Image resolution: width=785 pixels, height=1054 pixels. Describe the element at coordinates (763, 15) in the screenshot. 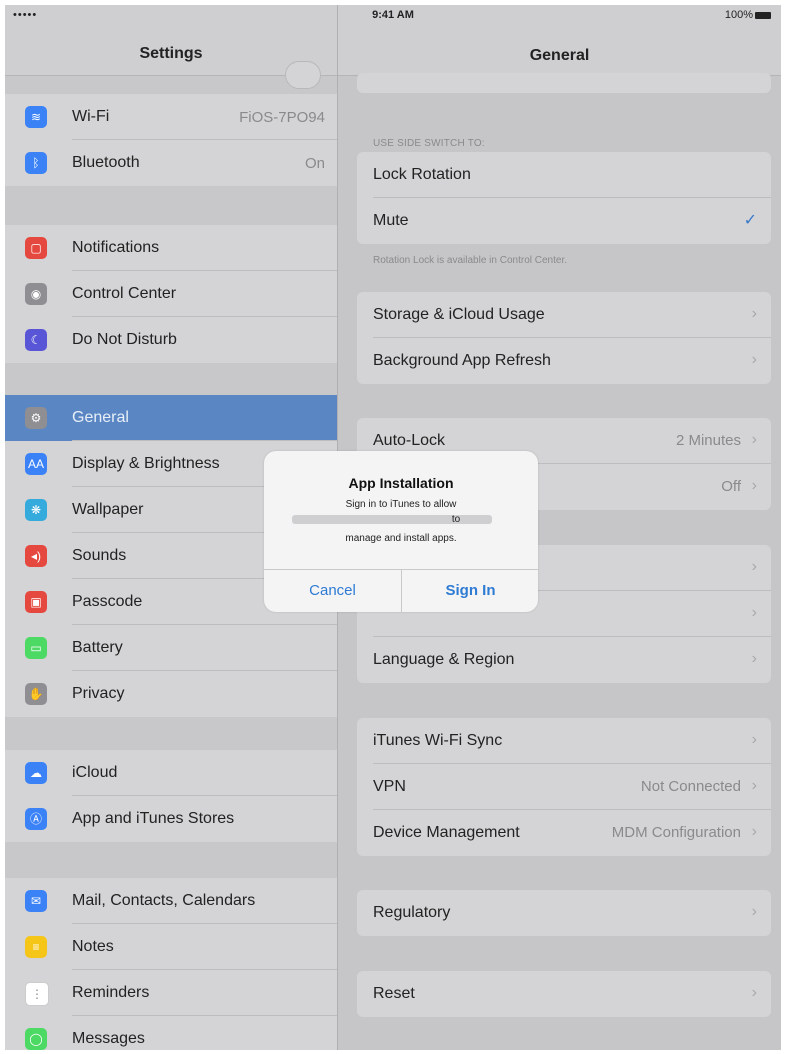

I see `battery-icon` at that location.